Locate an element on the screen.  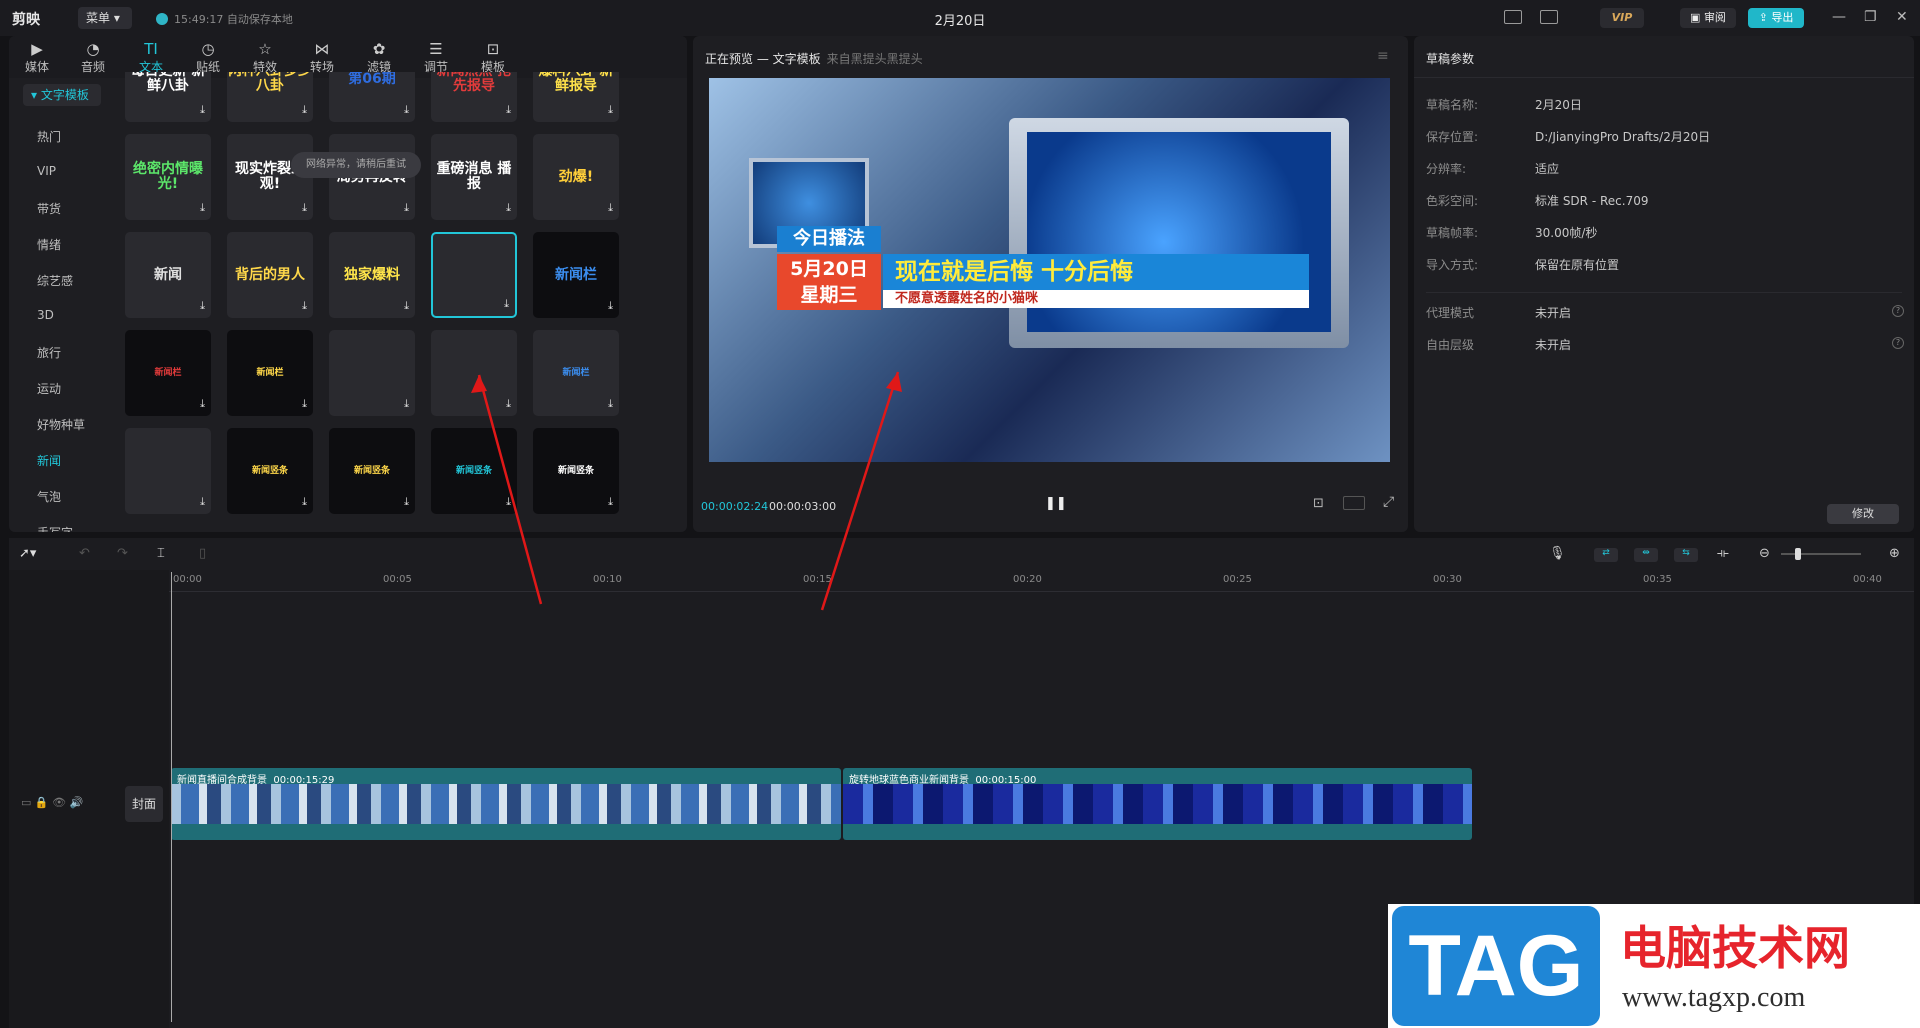
category-item: 运动 is located at coordinates (49, 388).